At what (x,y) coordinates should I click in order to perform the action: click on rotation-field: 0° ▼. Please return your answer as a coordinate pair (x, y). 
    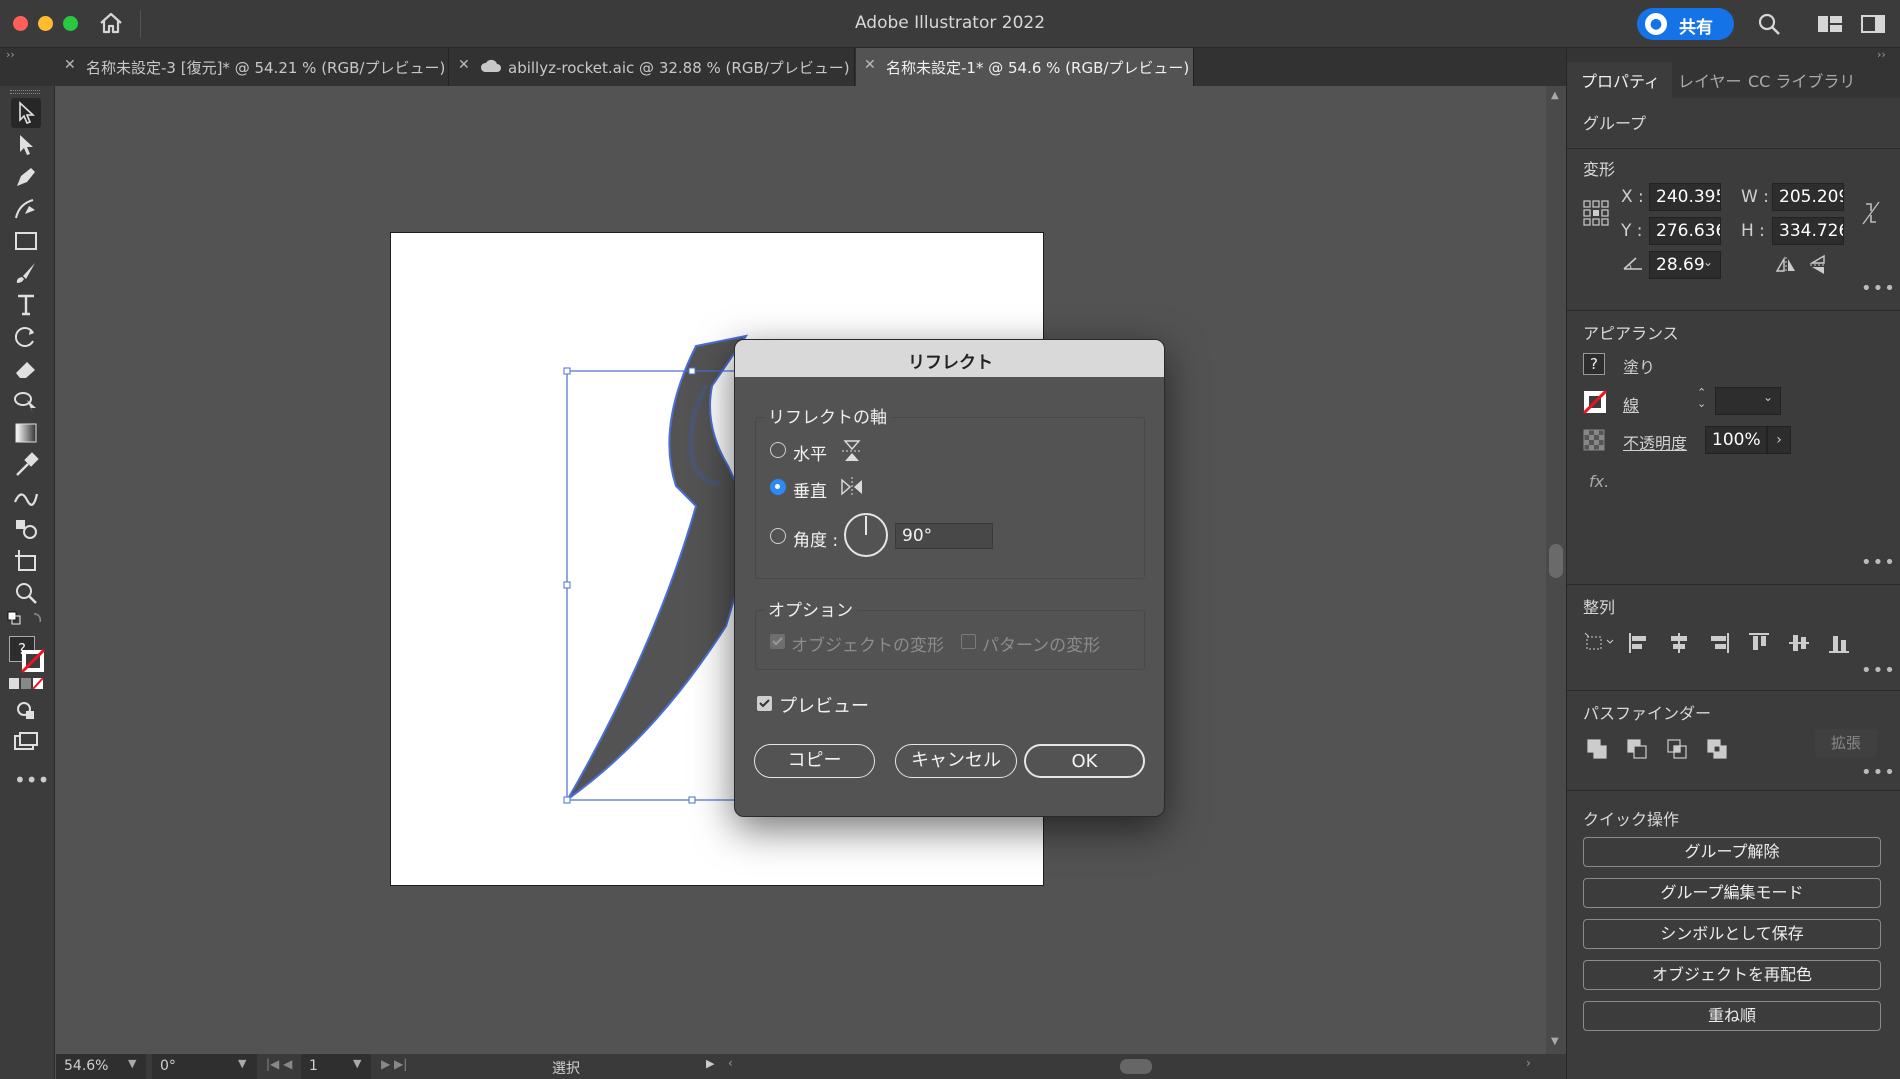
    Looking at the image, I should click on (204, 1066).